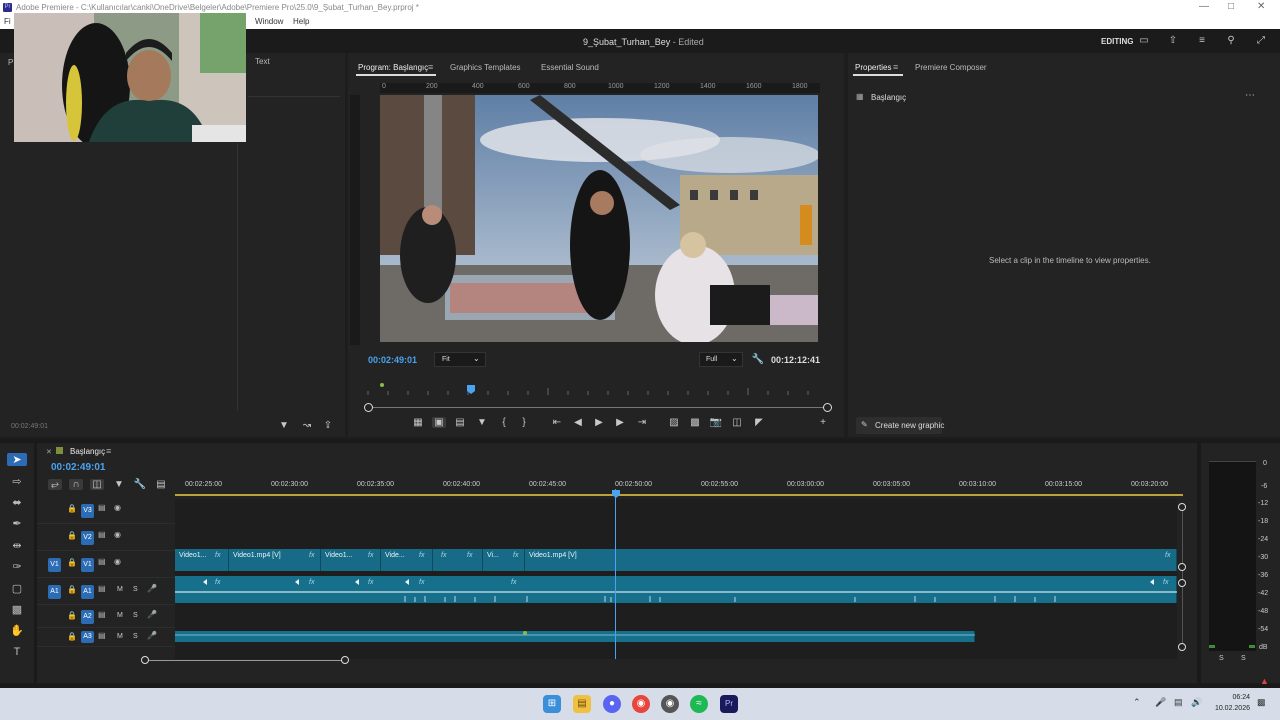 The width and height of the screenshot is (1280, 720). What do you see at coordinates (596, 389) in the screenshot?
I see `monitor-mini-ruler` at bounding box center [596, 389].